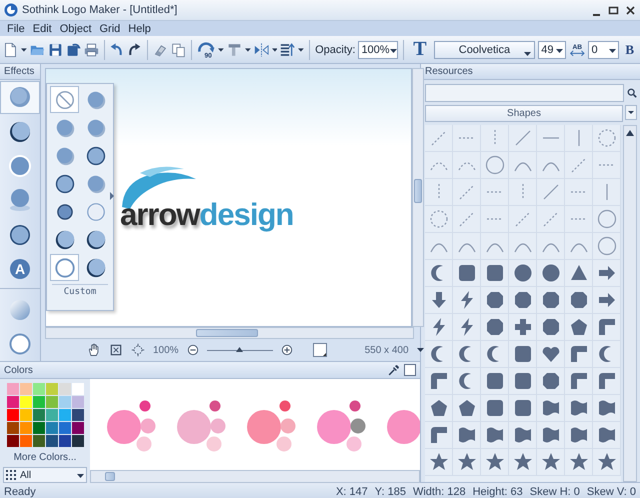 This screenshot has height=498, width=640. Describe the element at coordinates (139, 28) in the screenshot. I see `menu-item: Help` at that location.